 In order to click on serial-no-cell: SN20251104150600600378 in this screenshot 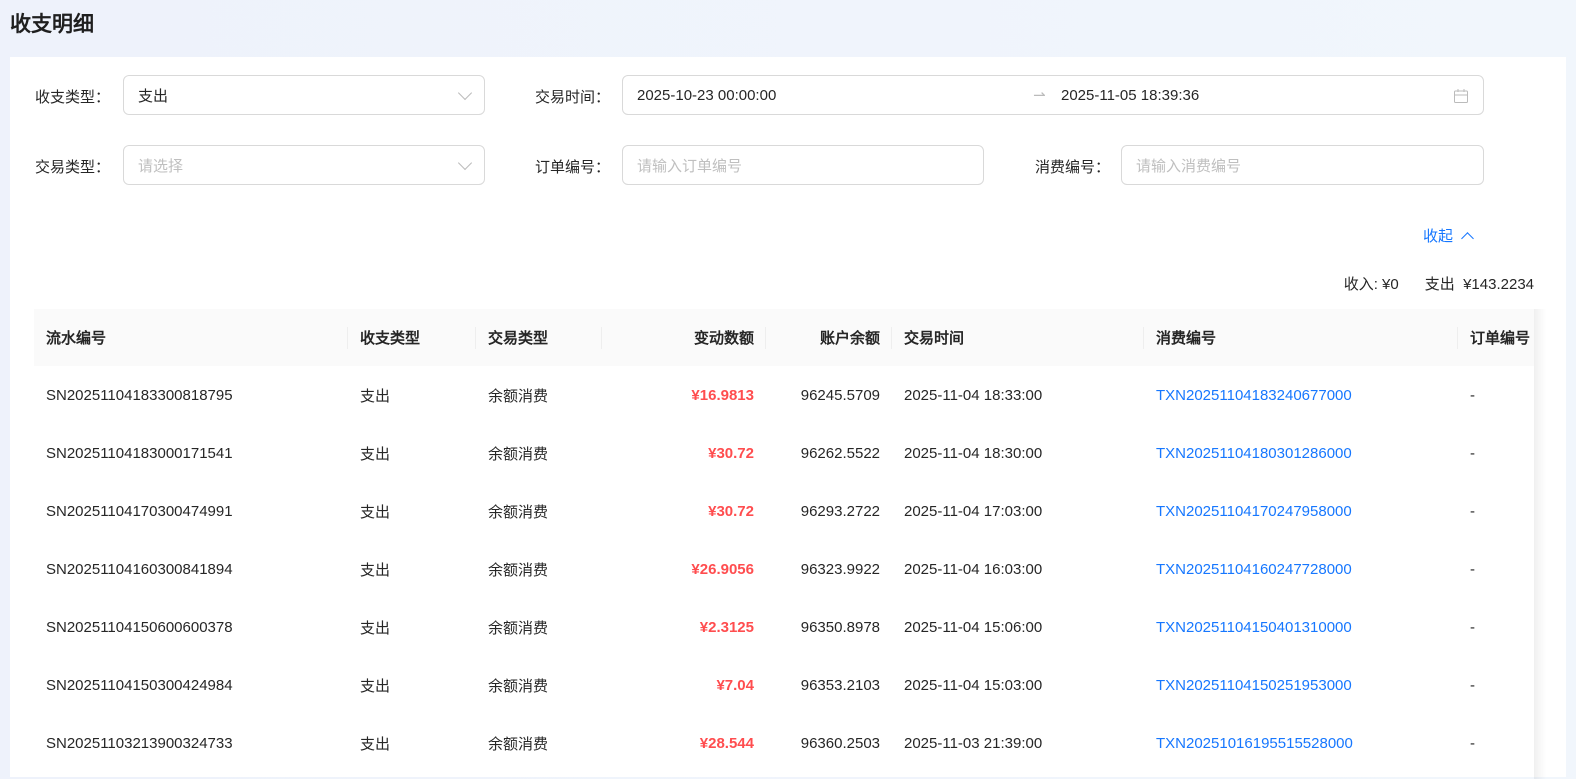, I will do `click(139, 627)`.